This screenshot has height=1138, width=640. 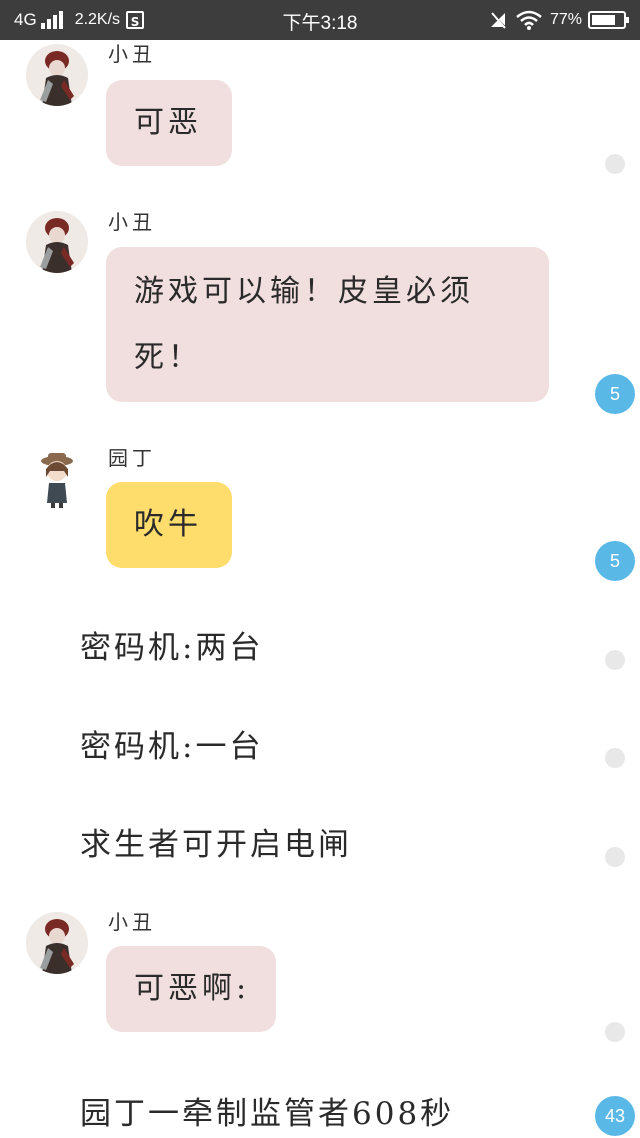 I want to click on message-bubble: 吹牛, so click(x=169, y=525).